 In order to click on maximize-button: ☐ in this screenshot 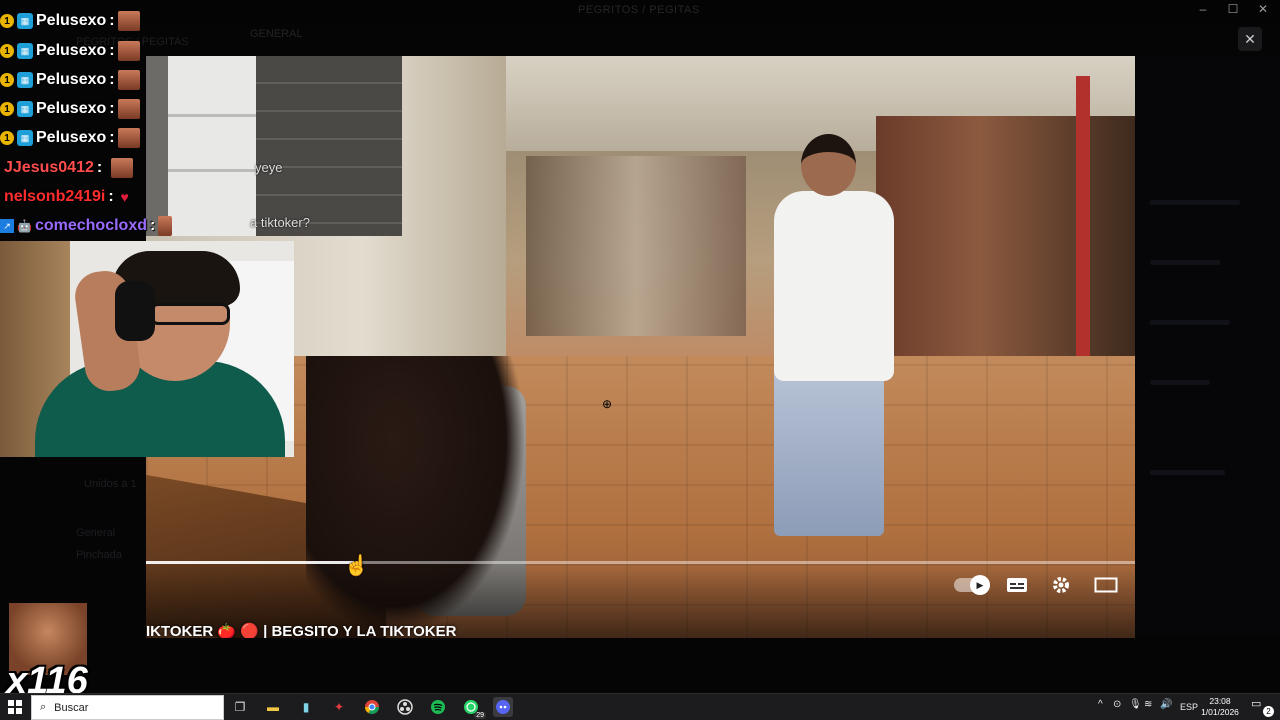, I will do `click(1233, 9)`.